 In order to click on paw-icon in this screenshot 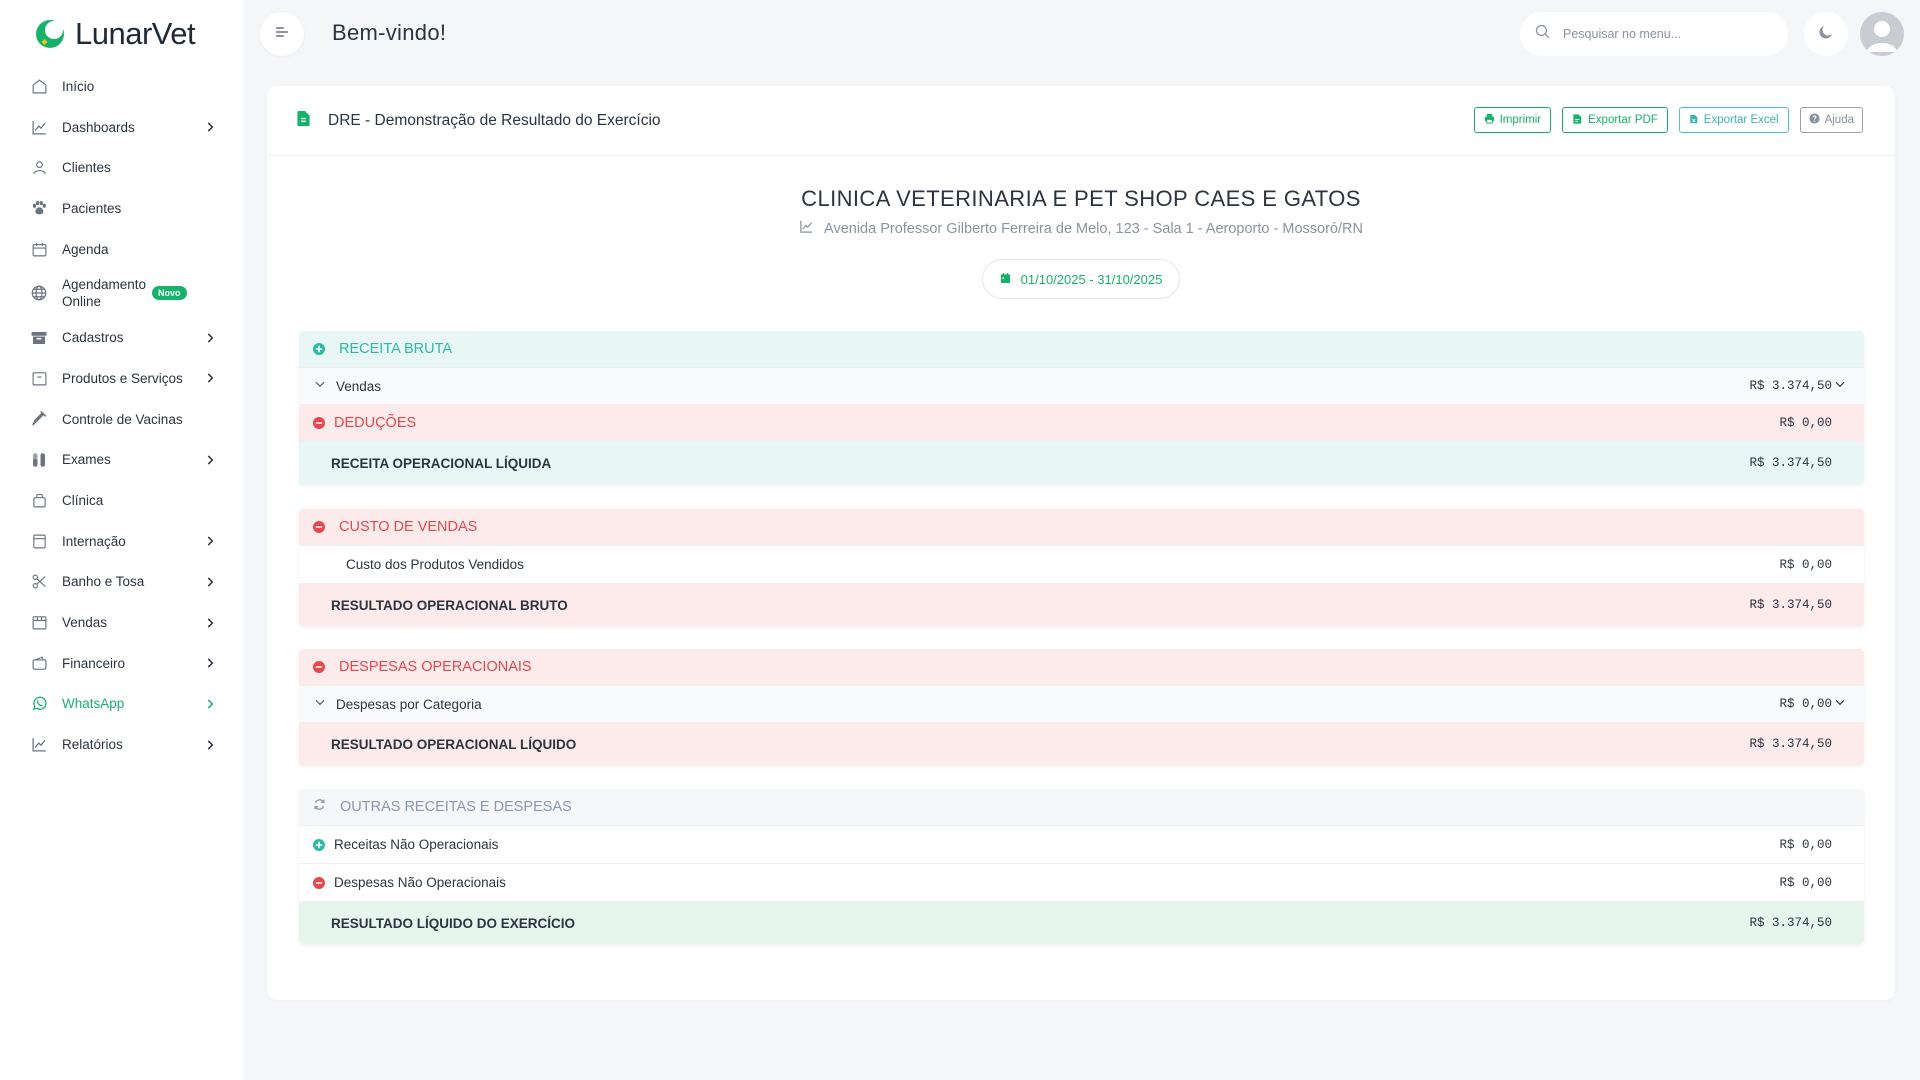, I will do `click(39, 208)`.